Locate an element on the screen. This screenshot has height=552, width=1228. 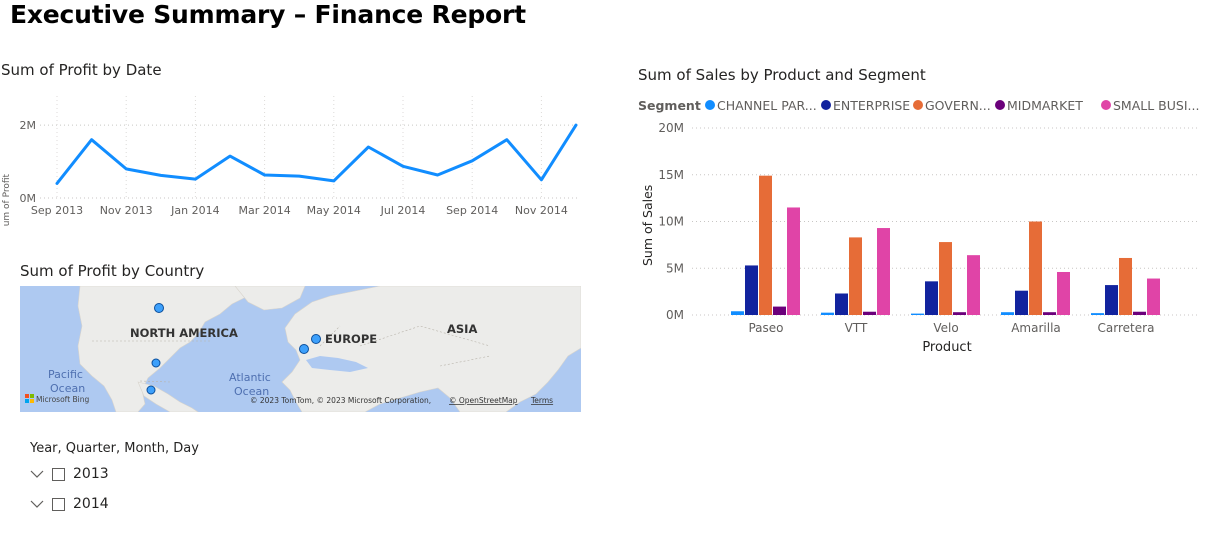
line-x-tick: Nov 2014 is located at coordinates (541, 210).